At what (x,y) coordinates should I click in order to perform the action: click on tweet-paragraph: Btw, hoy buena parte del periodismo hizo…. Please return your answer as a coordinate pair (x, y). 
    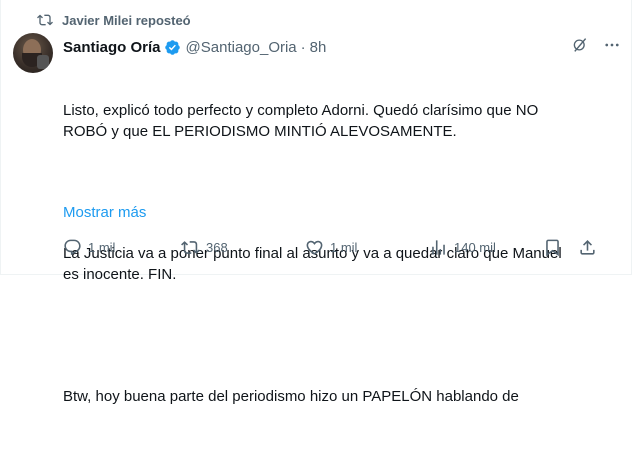
    Looking at the image, I should click on (291, 396).